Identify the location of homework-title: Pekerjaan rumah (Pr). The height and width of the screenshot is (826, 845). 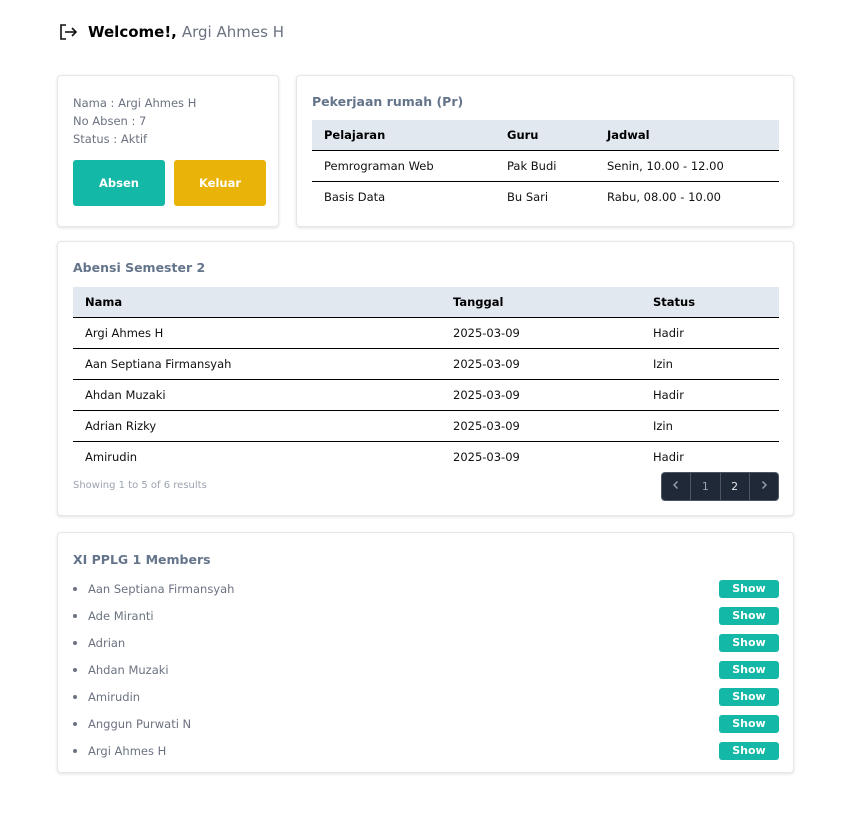
(388, 101).